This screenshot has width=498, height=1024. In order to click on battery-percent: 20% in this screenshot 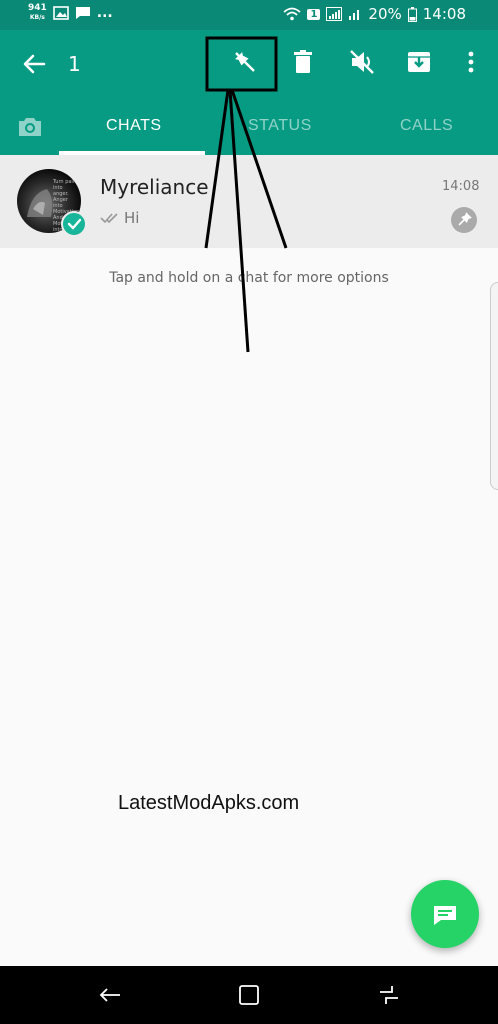, I will do `click(385, 14)`.